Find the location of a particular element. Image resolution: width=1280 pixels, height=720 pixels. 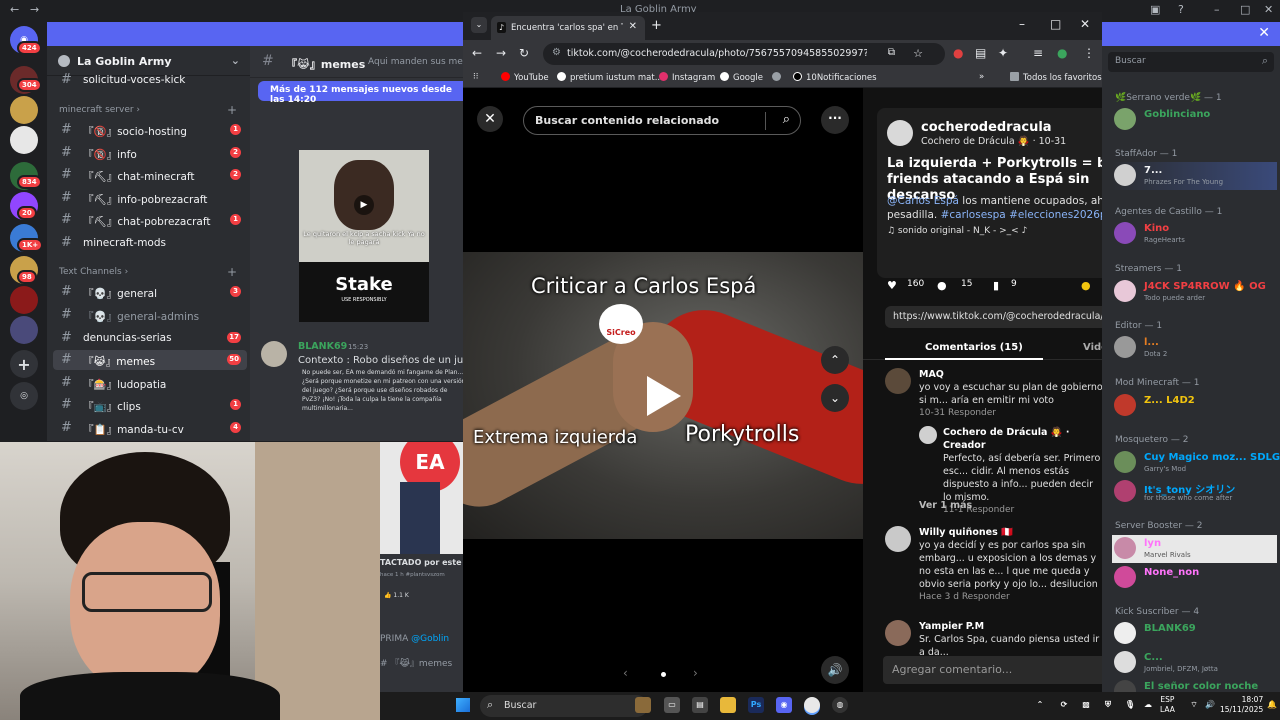

share-icon: ● is located at coordinates (1086, 285).